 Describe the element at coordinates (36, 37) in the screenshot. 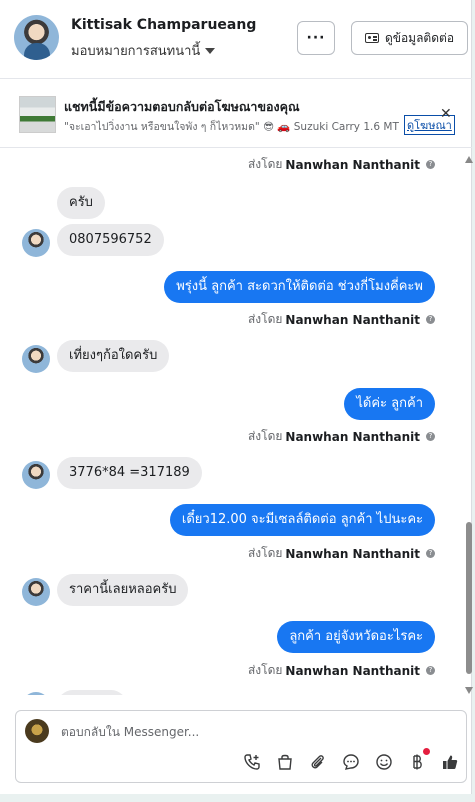

I see `contact-avatar` at that location.